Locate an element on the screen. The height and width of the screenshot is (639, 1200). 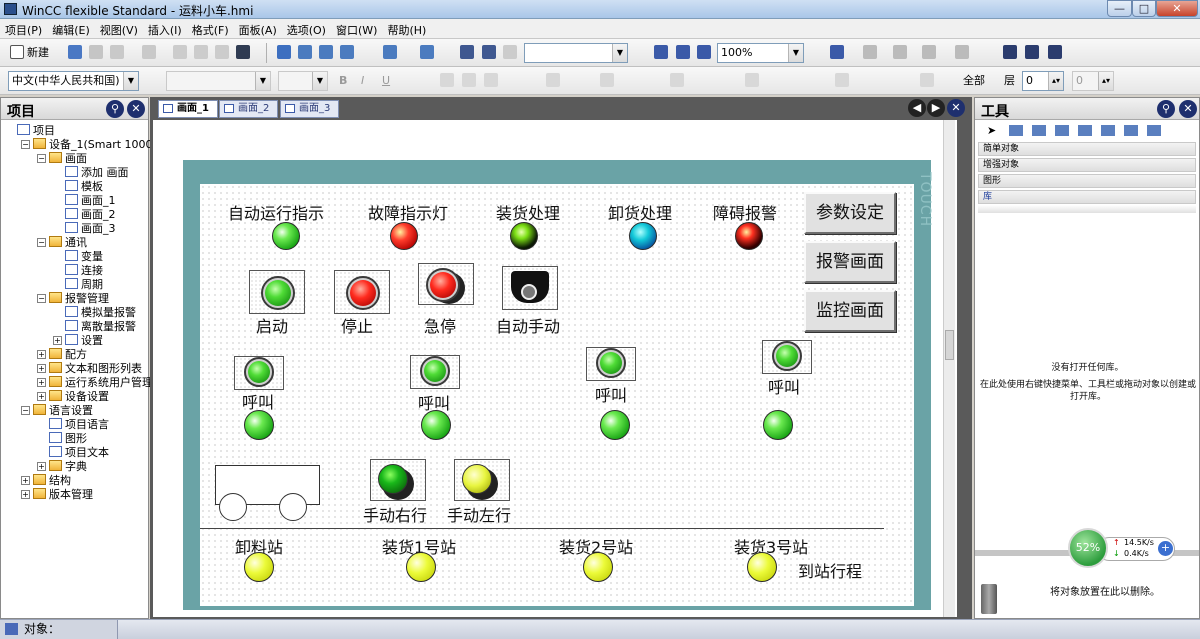
alarm-screen-button: 报警画面 is located at coordinates (850, 262).